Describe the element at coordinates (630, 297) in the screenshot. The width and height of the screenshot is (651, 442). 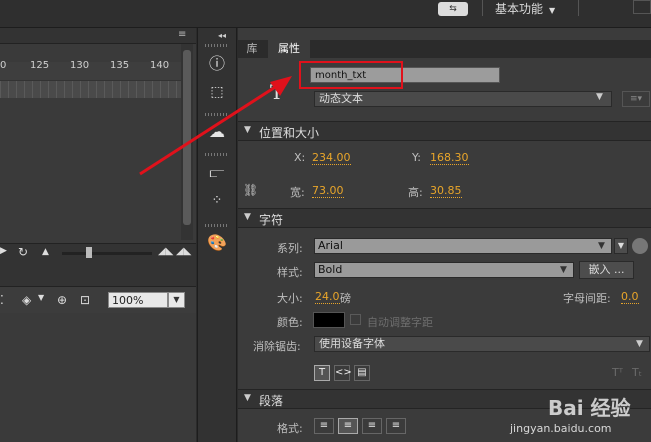
I see `letter-spacing-value: 0.0` at that location.